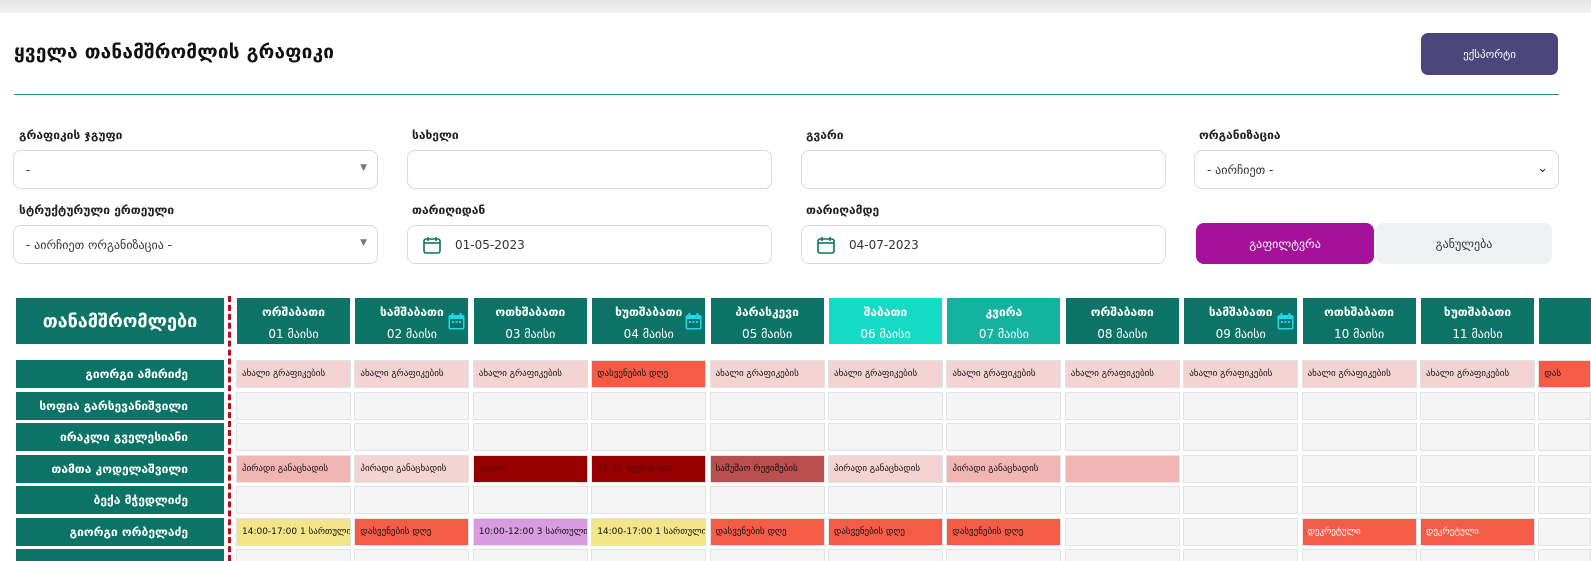  What do you see at coordinates (530, 468) in the screenshot?
I see `schedule-cell: ავადო` at bounding box center [530, 468].